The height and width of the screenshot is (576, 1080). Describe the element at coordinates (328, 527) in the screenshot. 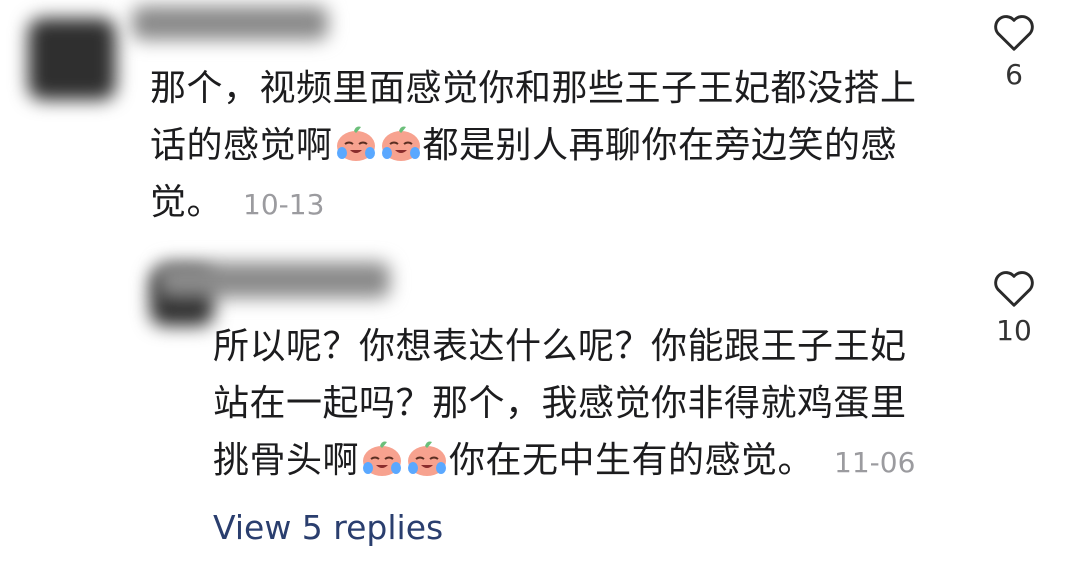

I see `view-replies-link: View 5 replies` at that location.